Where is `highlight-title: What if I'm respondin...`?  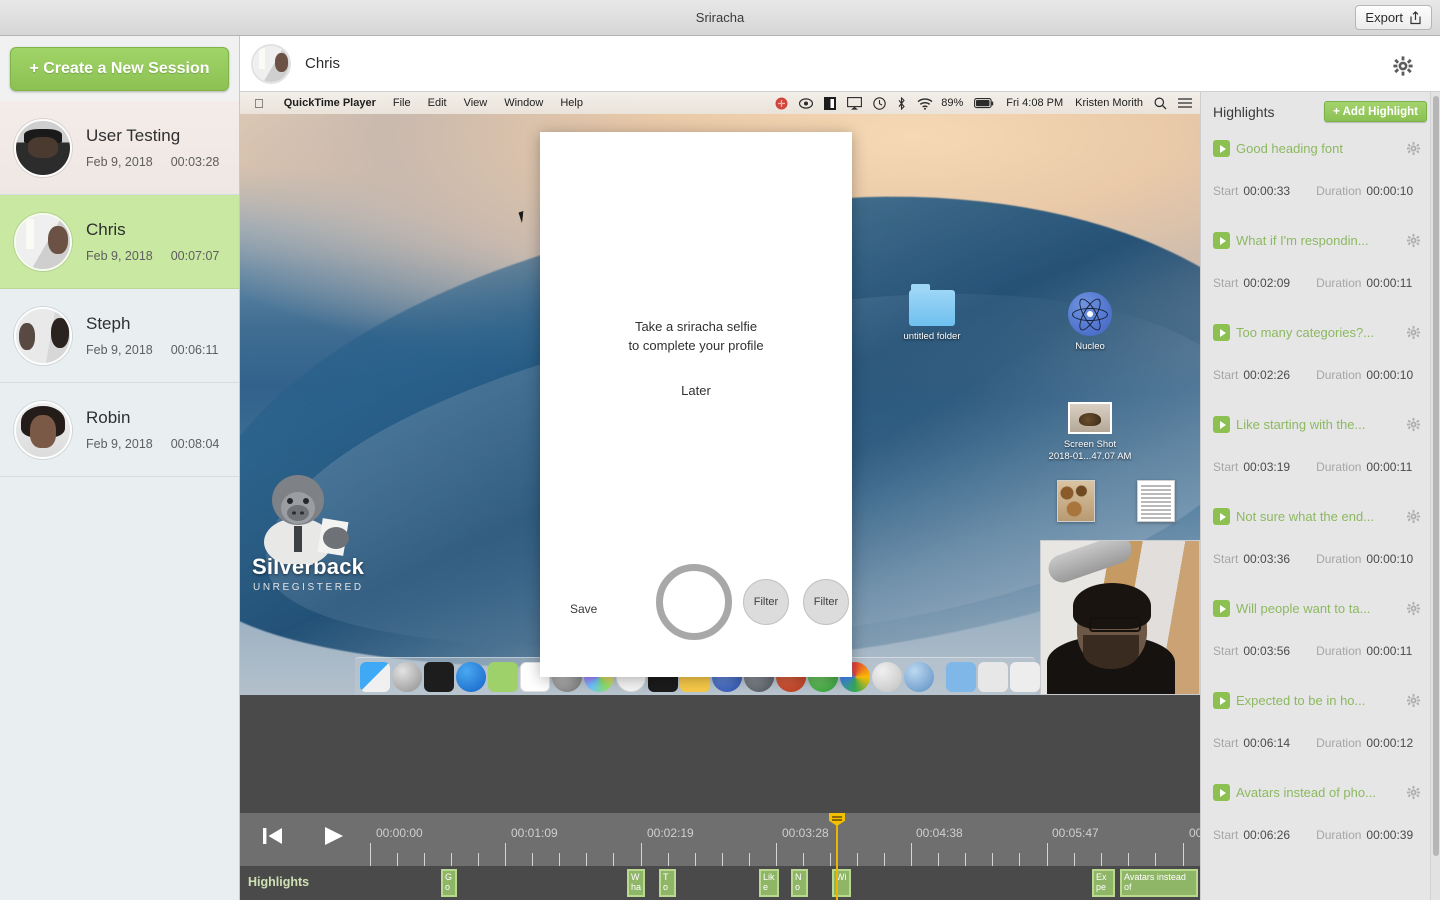
highlight-title: What if I'm respondin... is located at coordinates (1302, 240).